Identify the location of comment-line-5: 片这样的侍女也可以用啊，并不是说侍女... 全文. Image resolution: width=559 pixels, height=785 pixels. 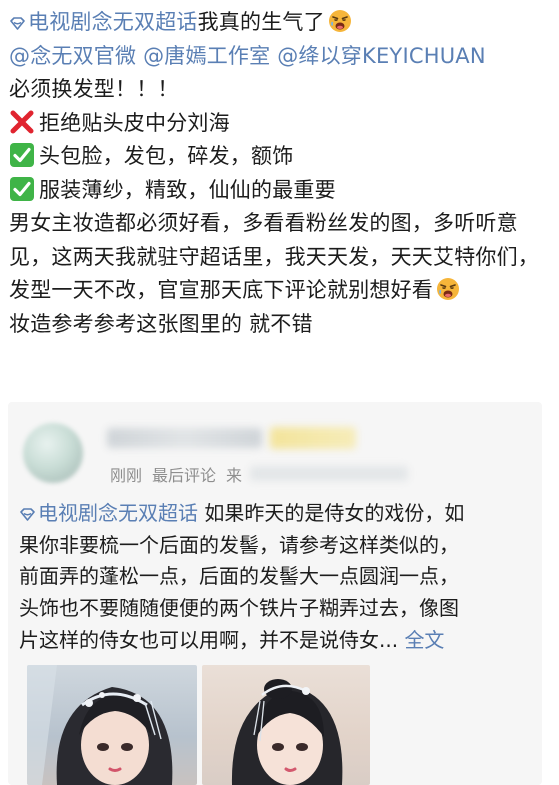
(232, 639).